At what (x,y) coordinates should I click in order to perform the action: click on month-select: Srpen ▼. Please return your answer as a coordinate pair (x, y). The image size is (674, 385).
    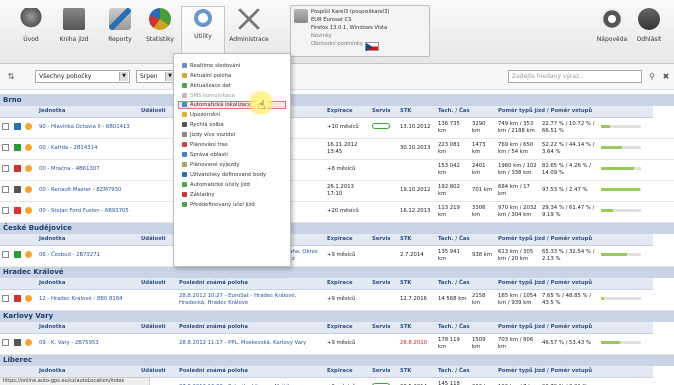
    Looking at the image, I should click on (156, 76).